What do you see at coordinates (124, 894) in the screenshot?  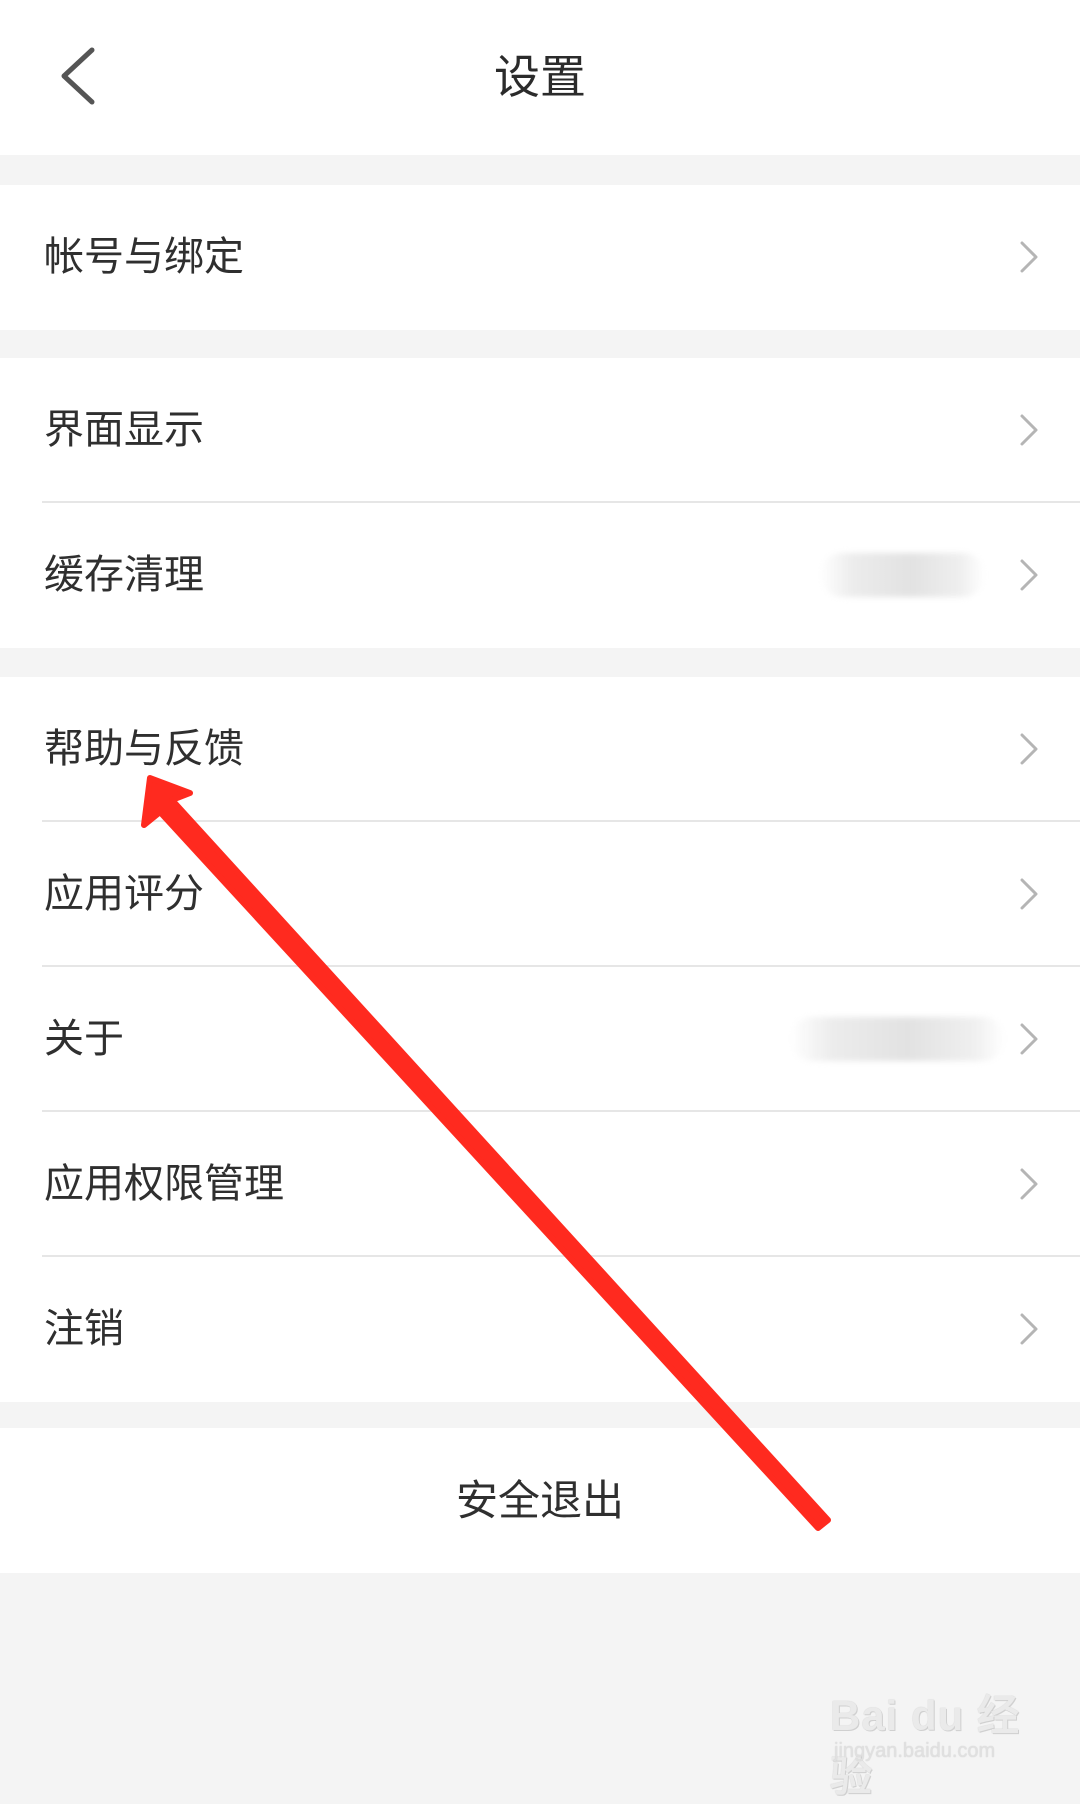 I see `settings-item-label: 应用评分` at bounding box center [124, 894].